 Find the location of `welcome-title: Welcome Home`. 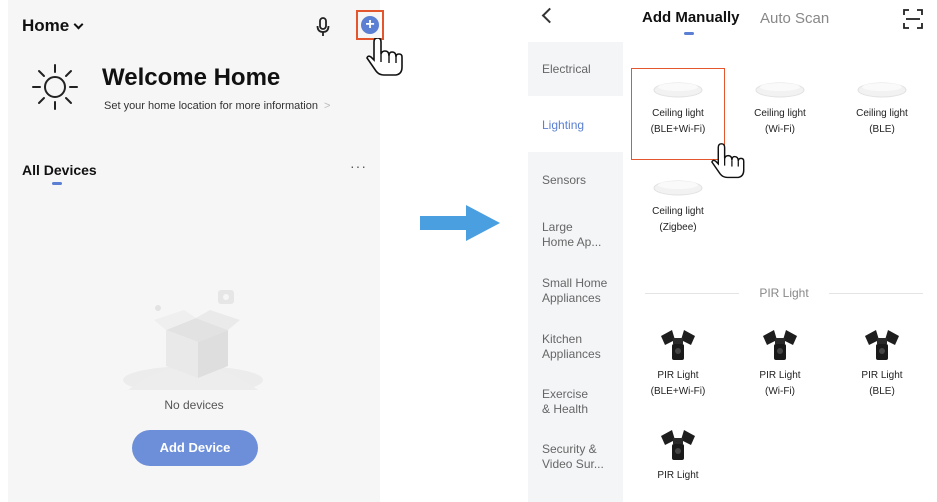

welcome-title: Welcome Home is located at coordinates (191, 77).